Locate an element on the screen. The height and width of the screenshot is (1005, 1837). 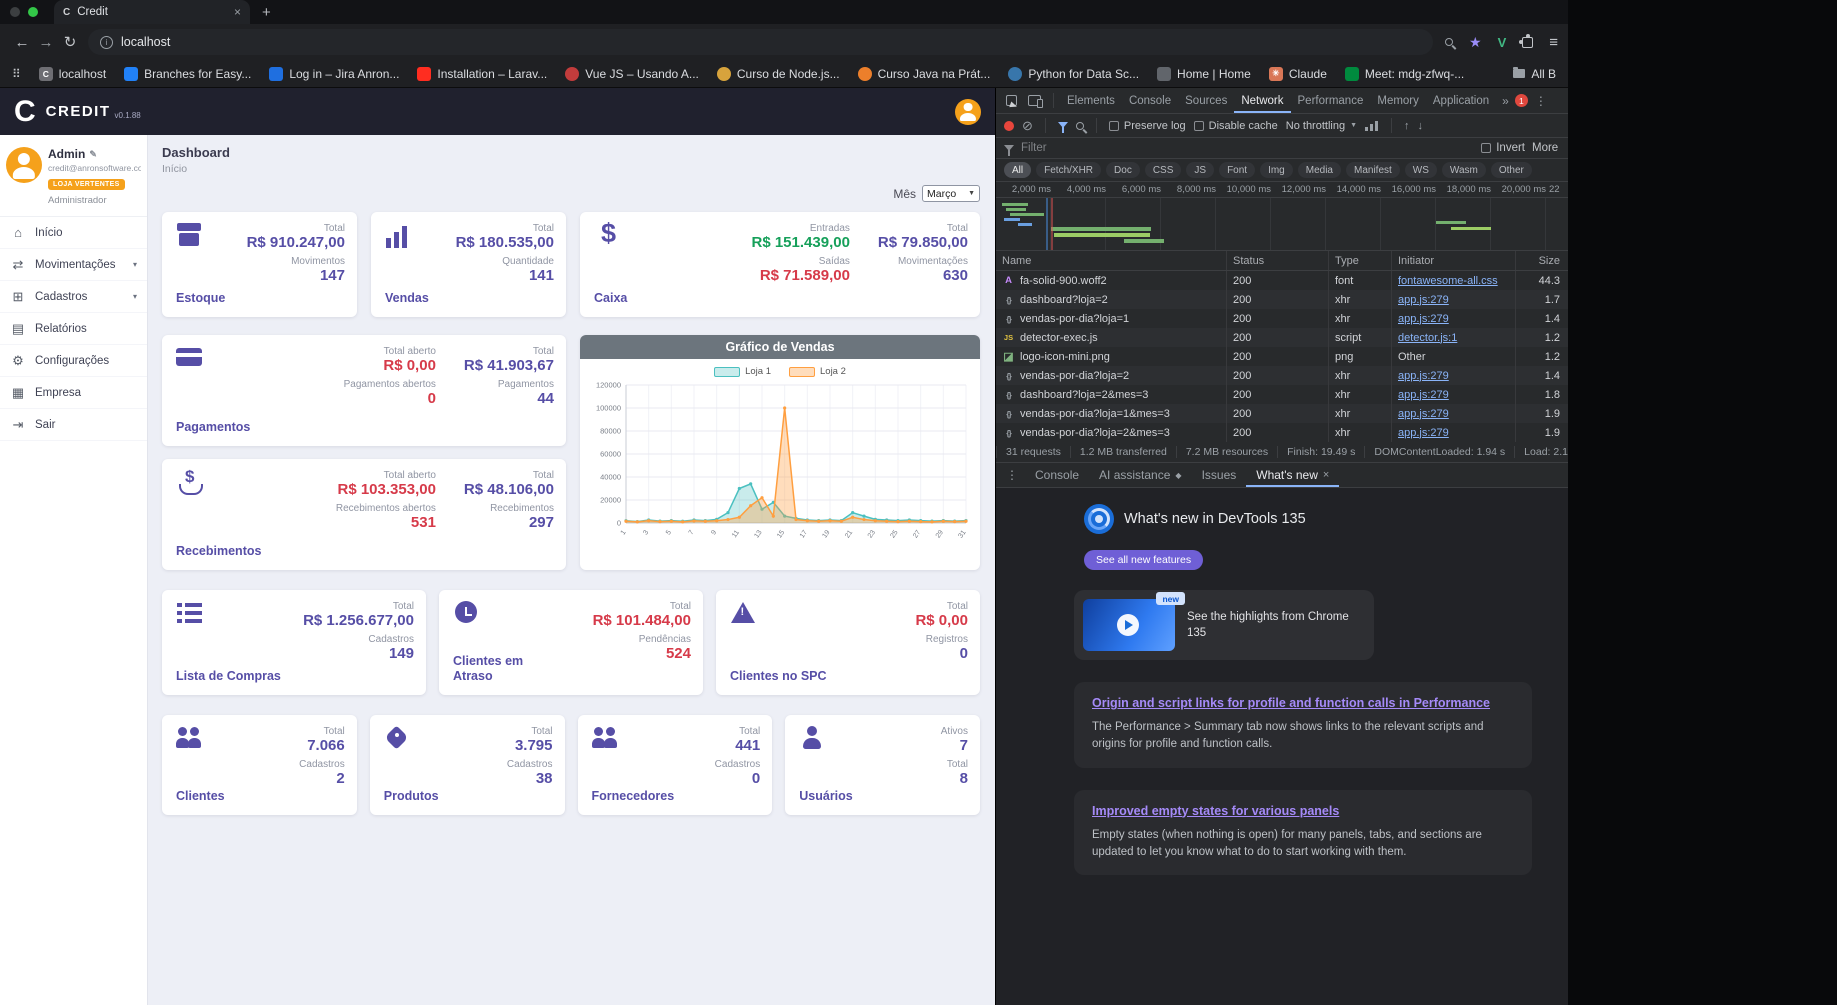
sidebar-item: Empresa ▾ is located at coordinates (73, 393).